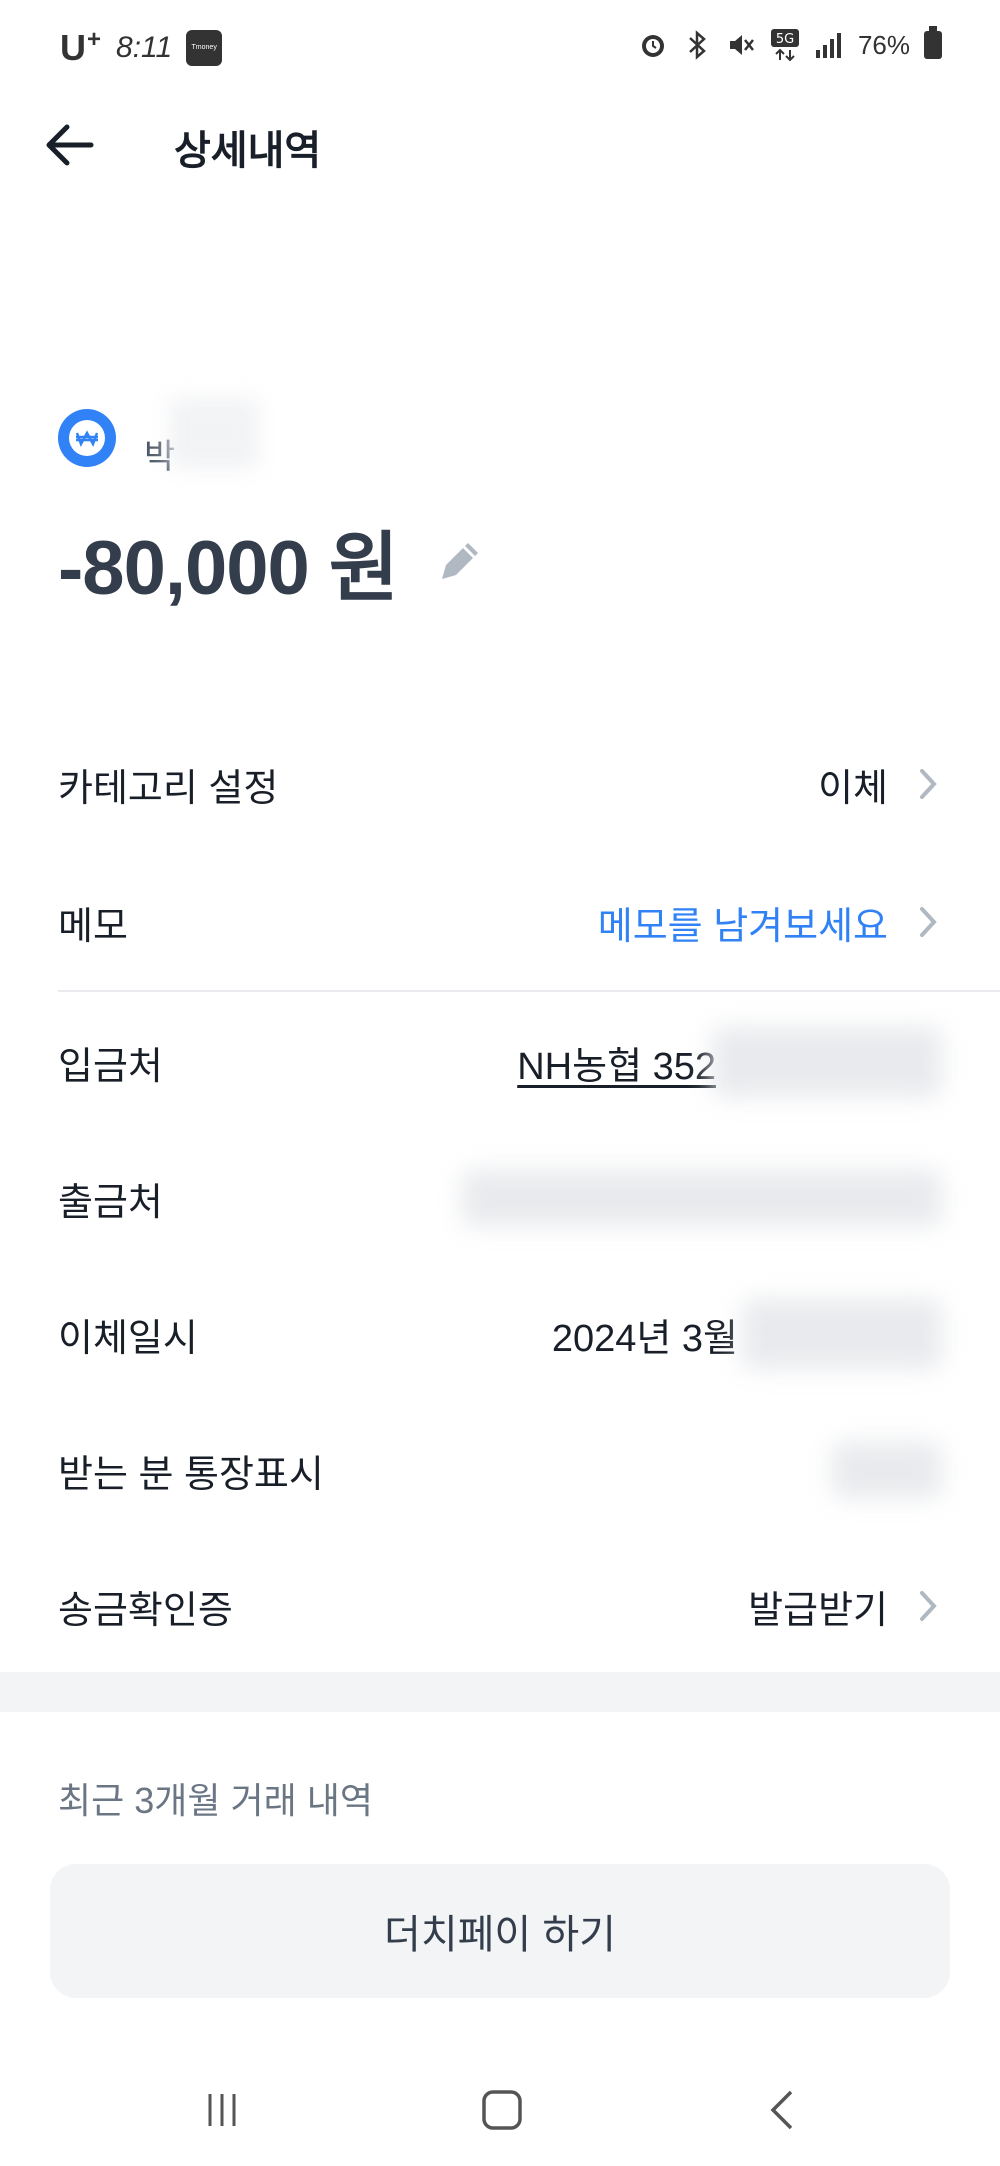 This screenshot has width=1000, height=2166. I want to click on transfer-certificate-label: 송금확인증, so click(145, 1610).